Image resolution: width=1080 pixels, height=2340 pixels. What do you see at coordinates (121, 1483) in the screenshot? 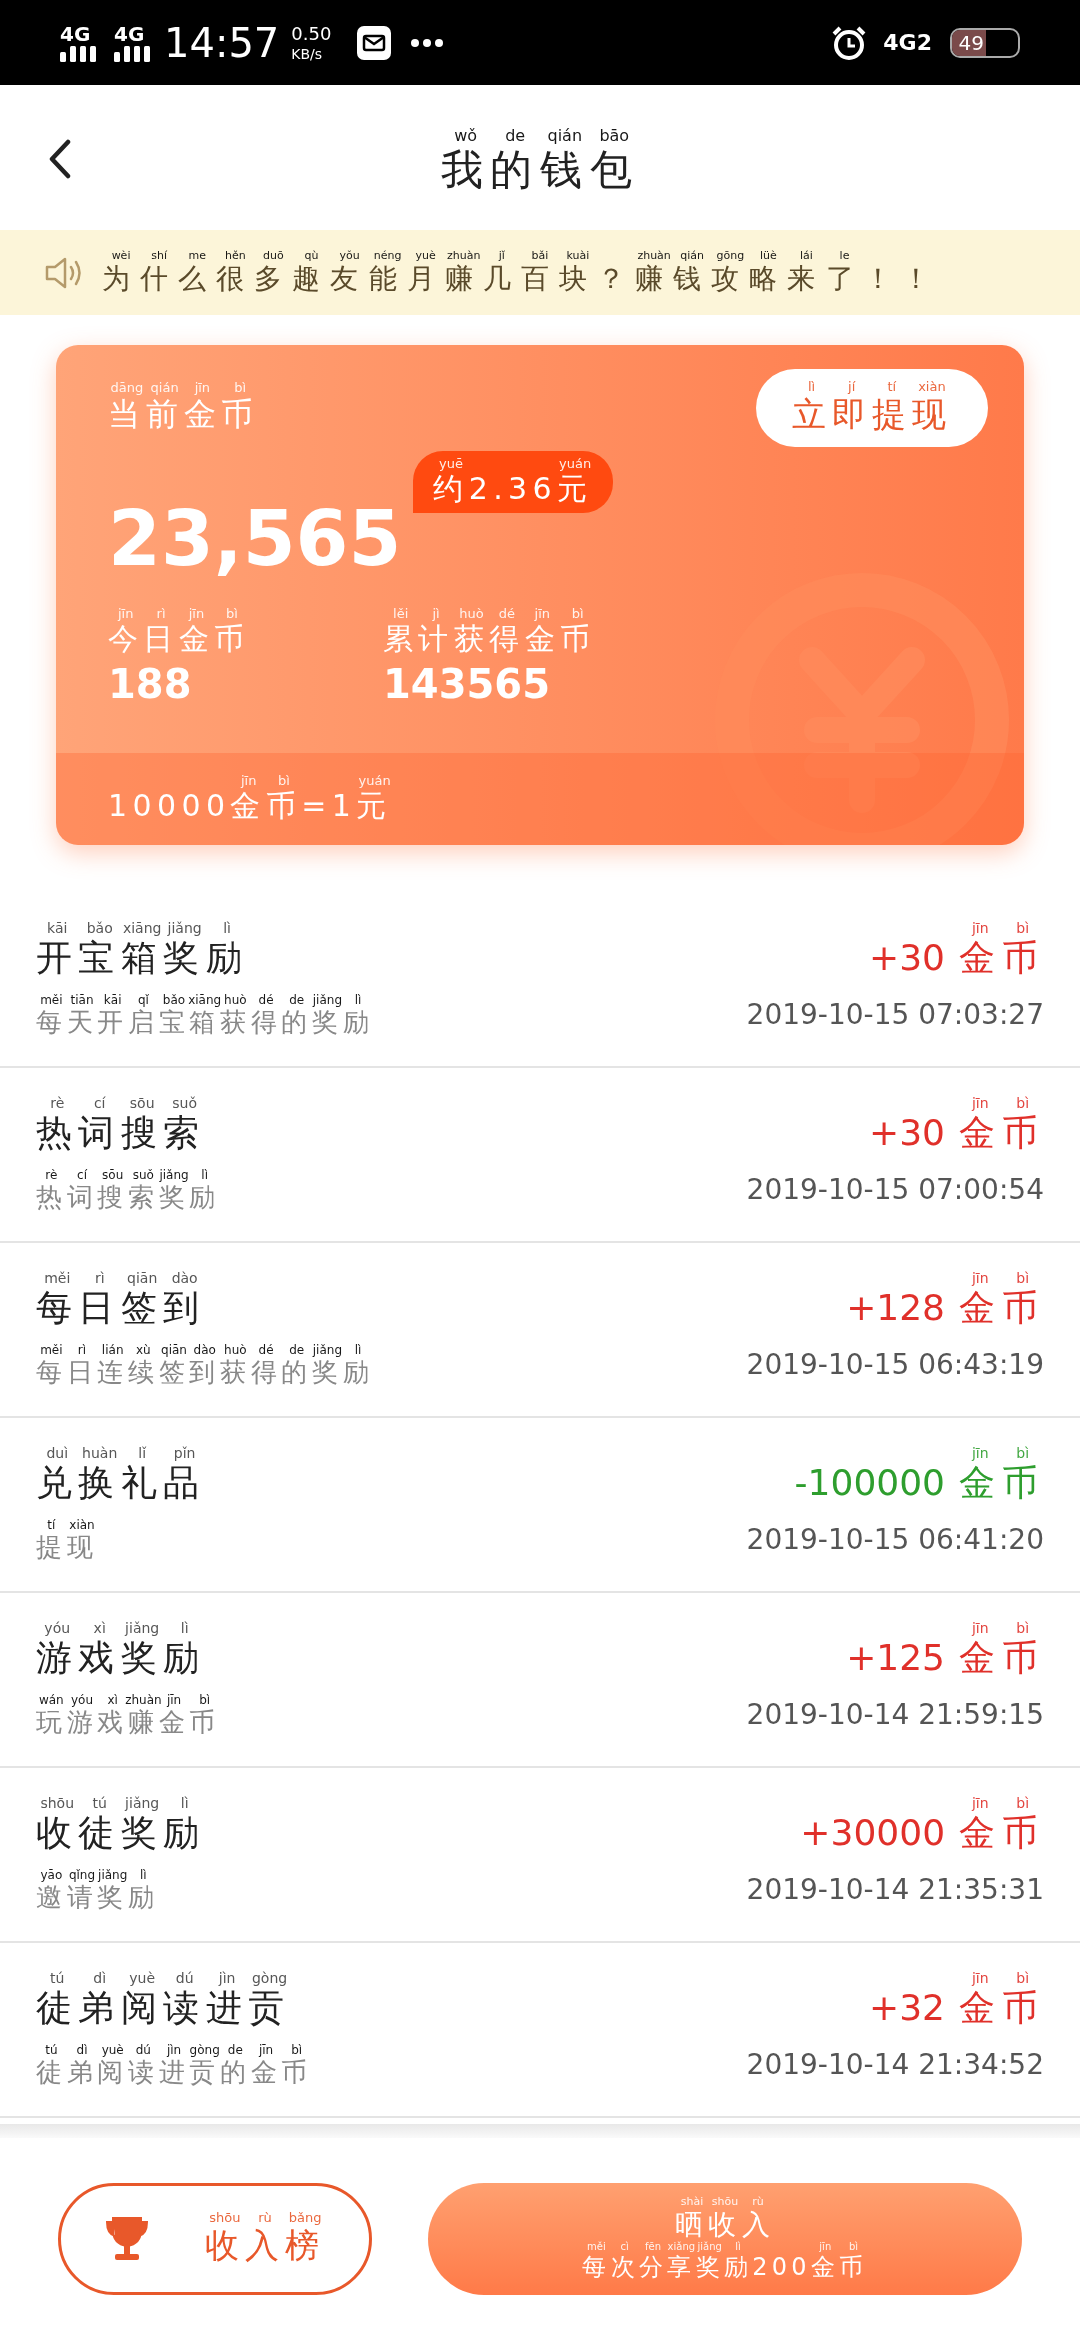
I see `transaction-title: 兑换礼品` at bounding box center [121, 1483].